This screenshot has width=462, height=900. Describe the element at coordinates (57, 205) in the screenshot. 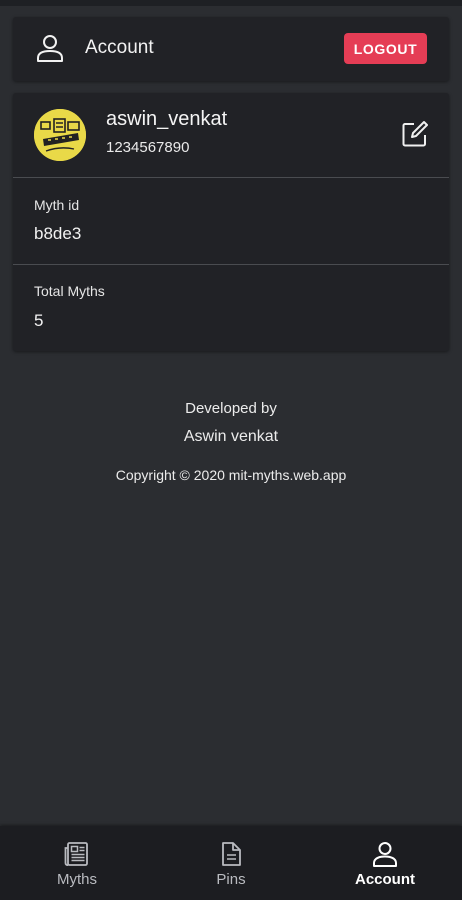

I see `myth-id-label: Myth id` at that location.